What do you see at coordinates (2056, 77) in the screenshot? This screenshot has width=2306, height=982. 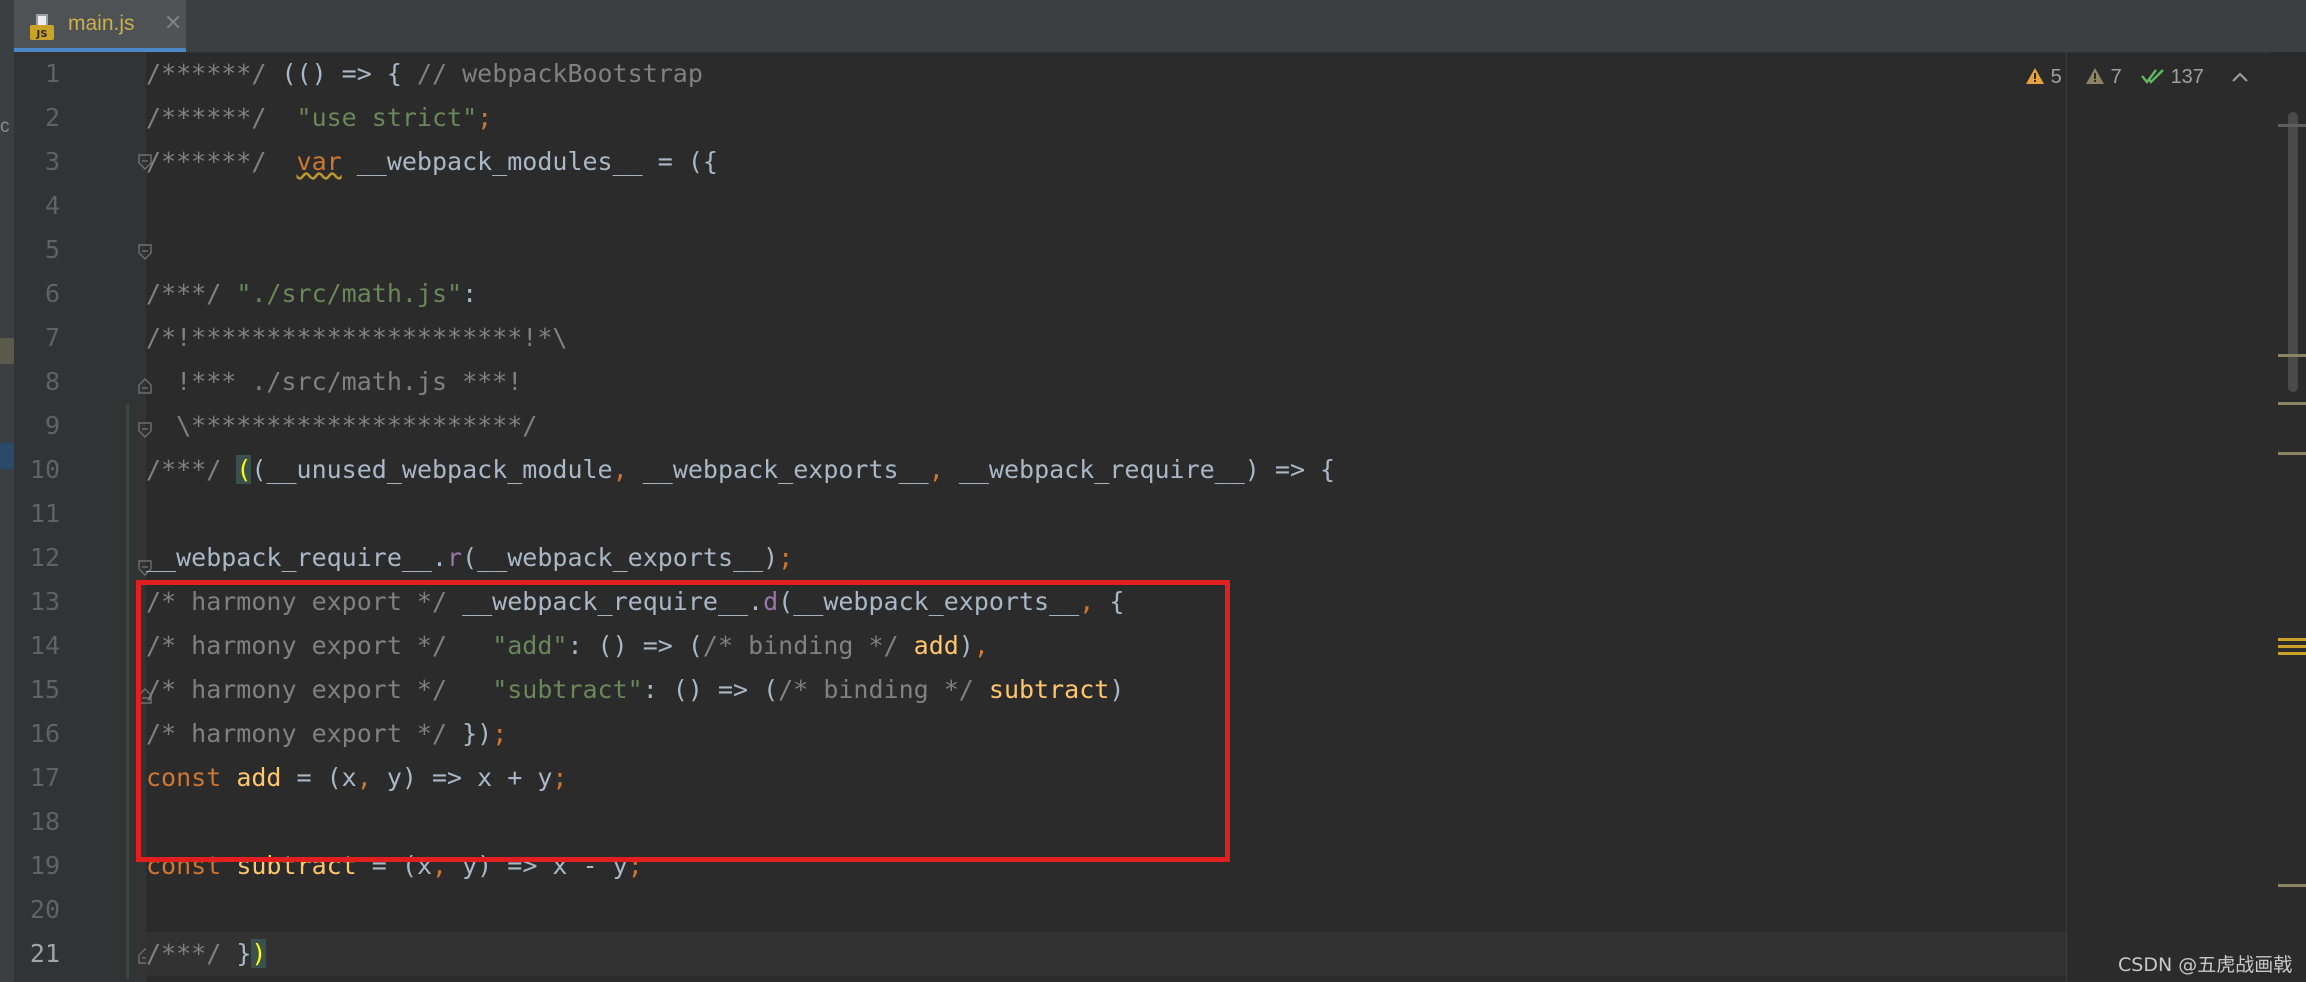 I see `error-count-value: 5` at bounding box center [2056, 77].